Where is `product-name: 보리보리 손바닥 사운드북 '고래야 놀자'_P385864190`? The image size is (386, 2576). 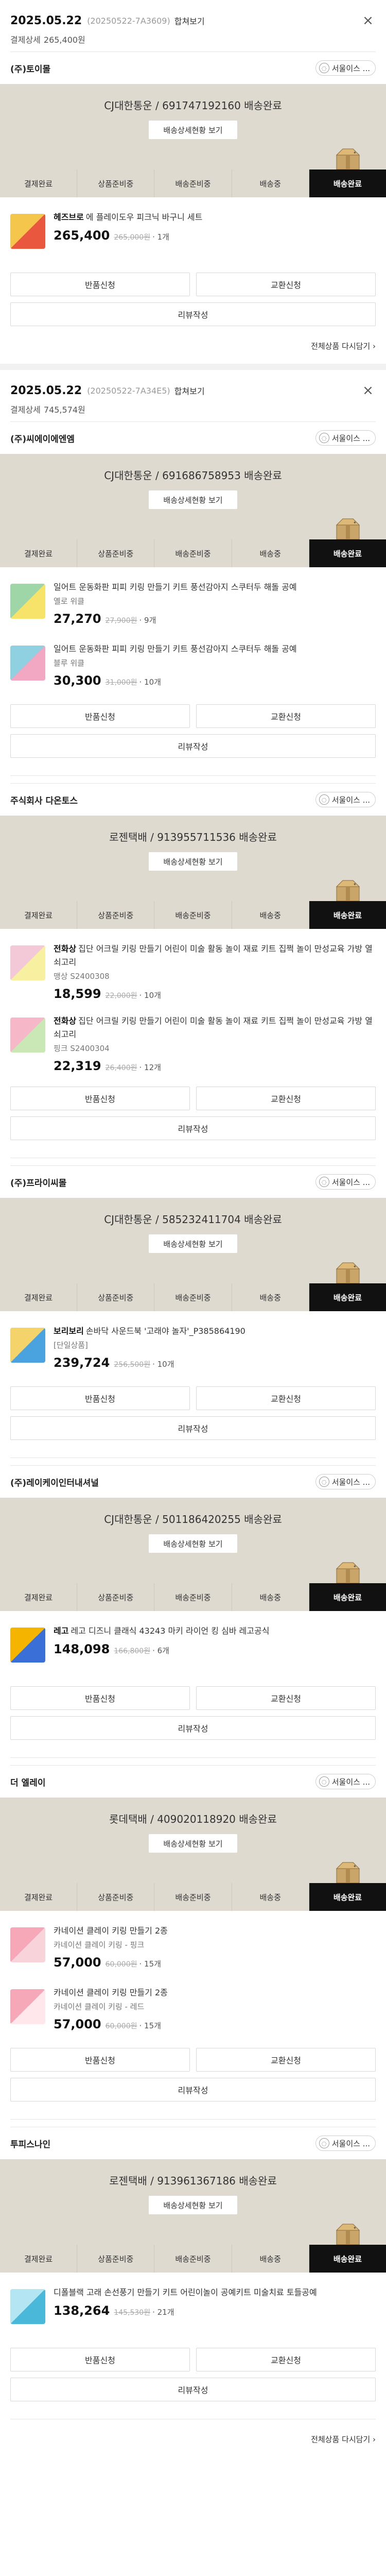
product-name: 보리보리 손바닥 사운드북 '고래야 놀자'_P385864190 is located at coordinates (215, 1331).